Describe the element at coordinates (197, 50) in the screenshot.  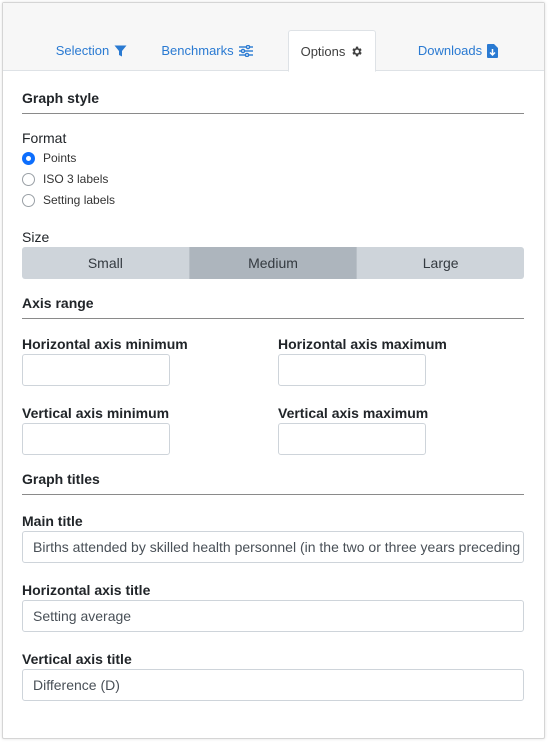
I see `tab-benchmarks-label: Benchmarks` at that location.